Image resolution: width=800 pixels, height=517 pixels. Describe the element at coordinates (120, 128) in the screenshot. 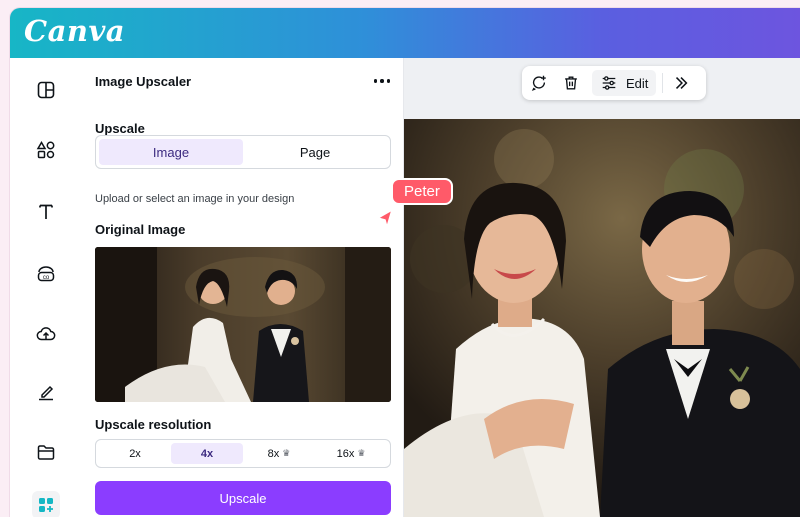

I see `upscale-section-label: Upscale` at that location.